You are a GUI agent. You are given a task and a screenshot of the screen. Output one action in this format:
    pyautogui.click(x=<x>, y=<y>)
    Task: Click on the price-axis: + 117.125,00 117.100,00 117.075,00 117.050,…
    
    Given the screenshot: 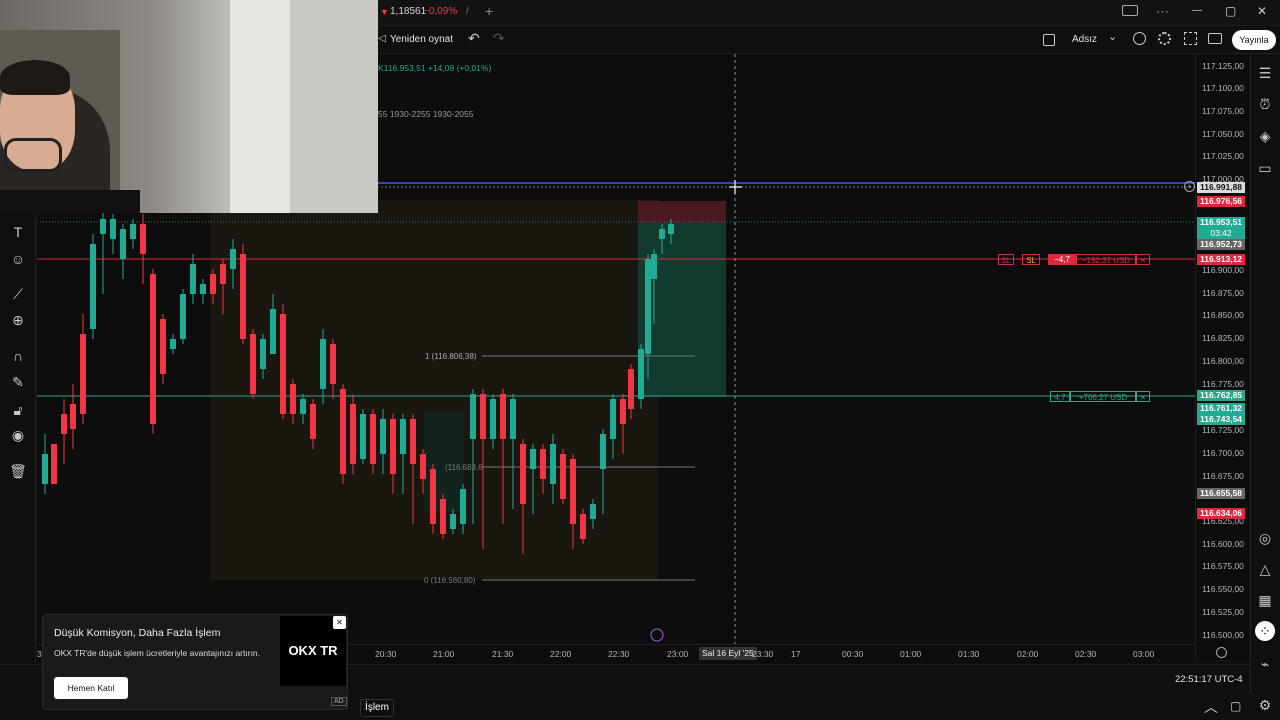 What is the action you would take?
    pyautogui.click(x=1217, y=357)
    